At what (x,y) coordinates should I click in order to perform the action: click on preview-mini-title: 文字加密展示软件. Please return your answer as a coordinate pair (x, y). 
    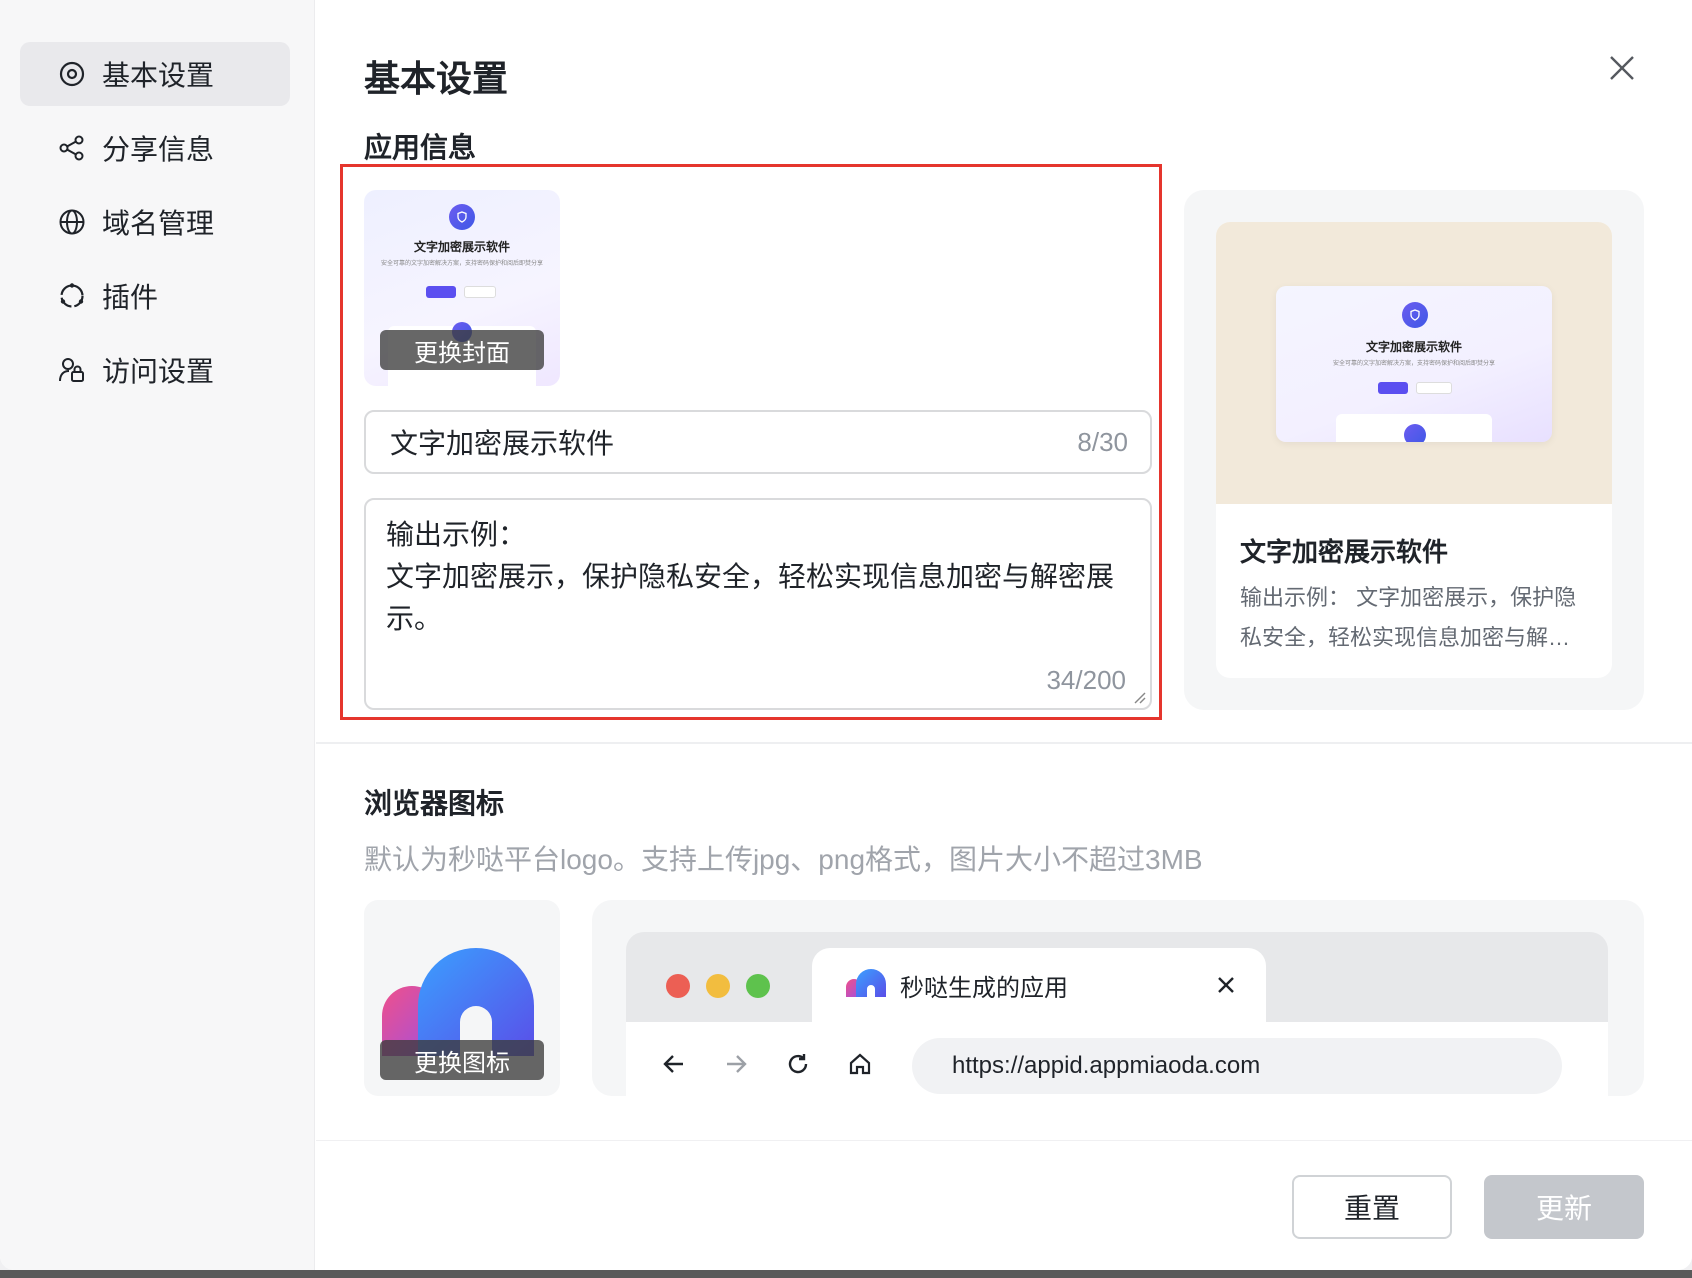
    Looking at the image, I should click on (1413, 347).